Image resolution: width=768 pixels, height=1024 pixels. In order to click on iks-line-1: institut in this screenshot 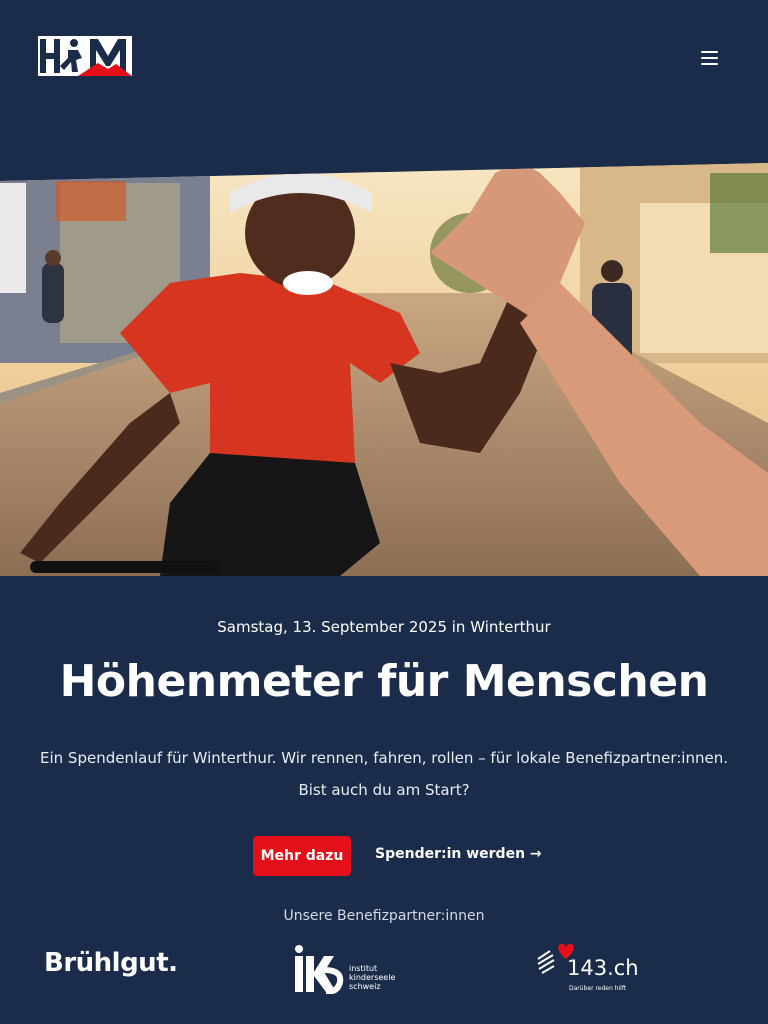, I will do `click(363, 968)`.